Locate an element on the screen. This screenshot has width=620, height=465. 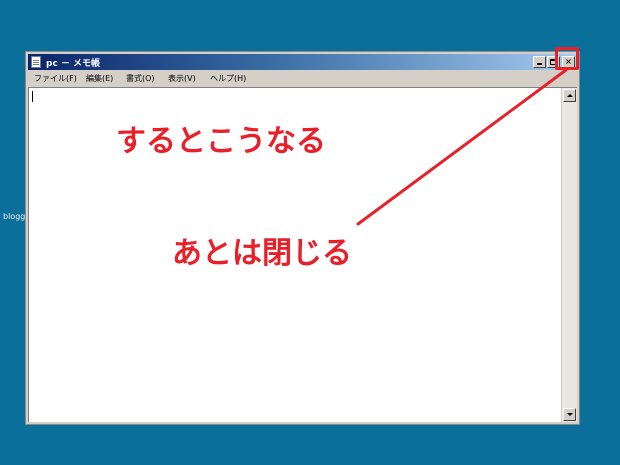
vertical-scrollbar is located at coordinates (569, 255).